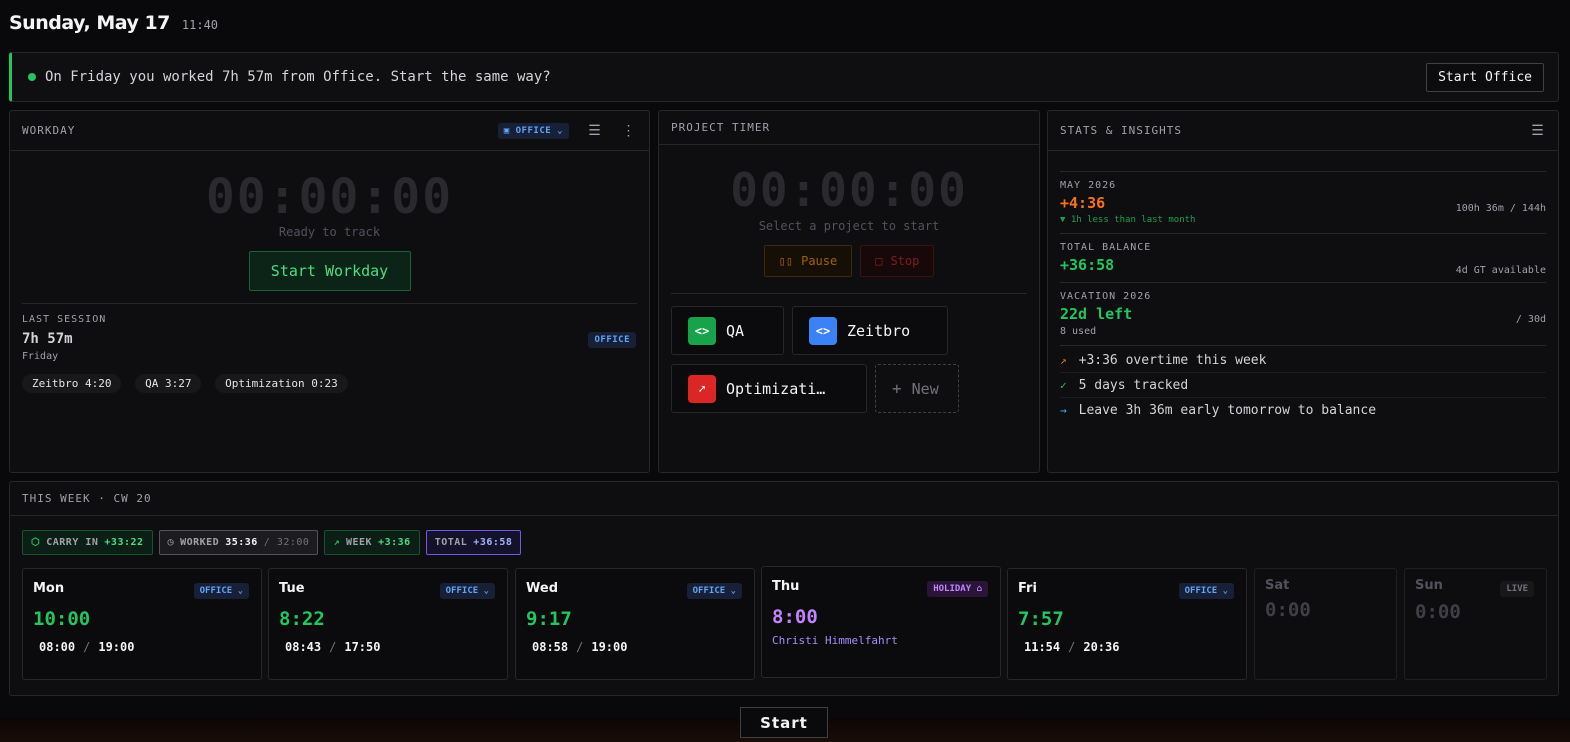  What do you see at coordinates (849, 293) in the screenshot?
I see `divider` at bounding box center [849, 293].